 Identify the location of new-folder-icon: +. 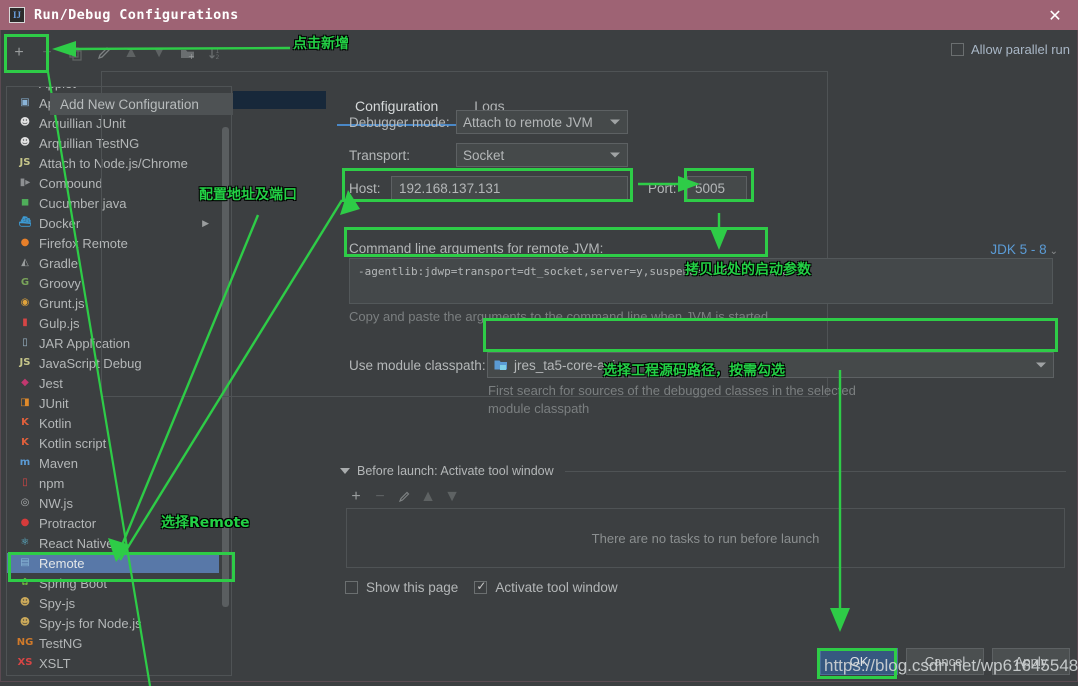
(187, 53).